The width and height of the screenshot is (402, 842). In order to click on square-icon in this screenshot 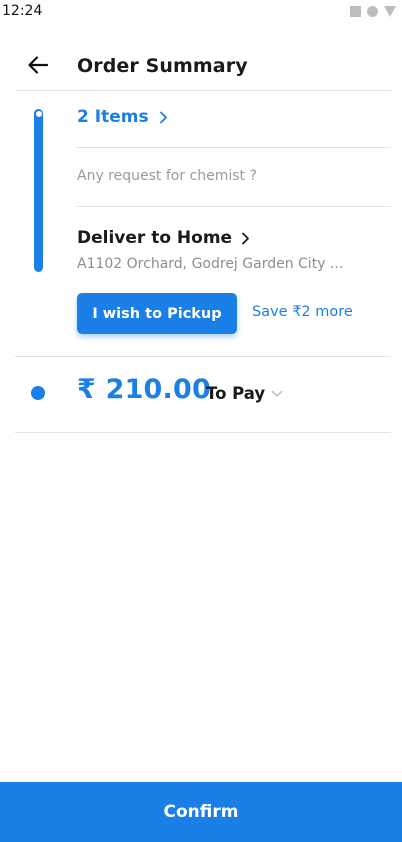, I will do `click(355, 11)`.